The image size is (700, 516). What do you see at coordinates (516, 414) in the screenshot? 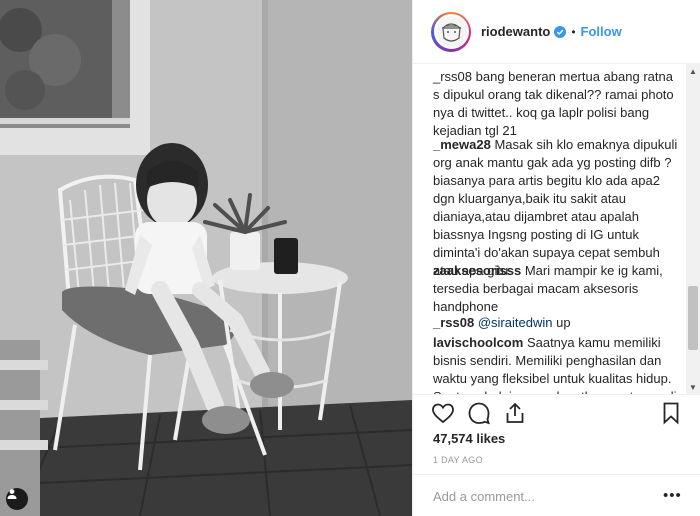
I see `share-icon` at bounding box center [516, 414].